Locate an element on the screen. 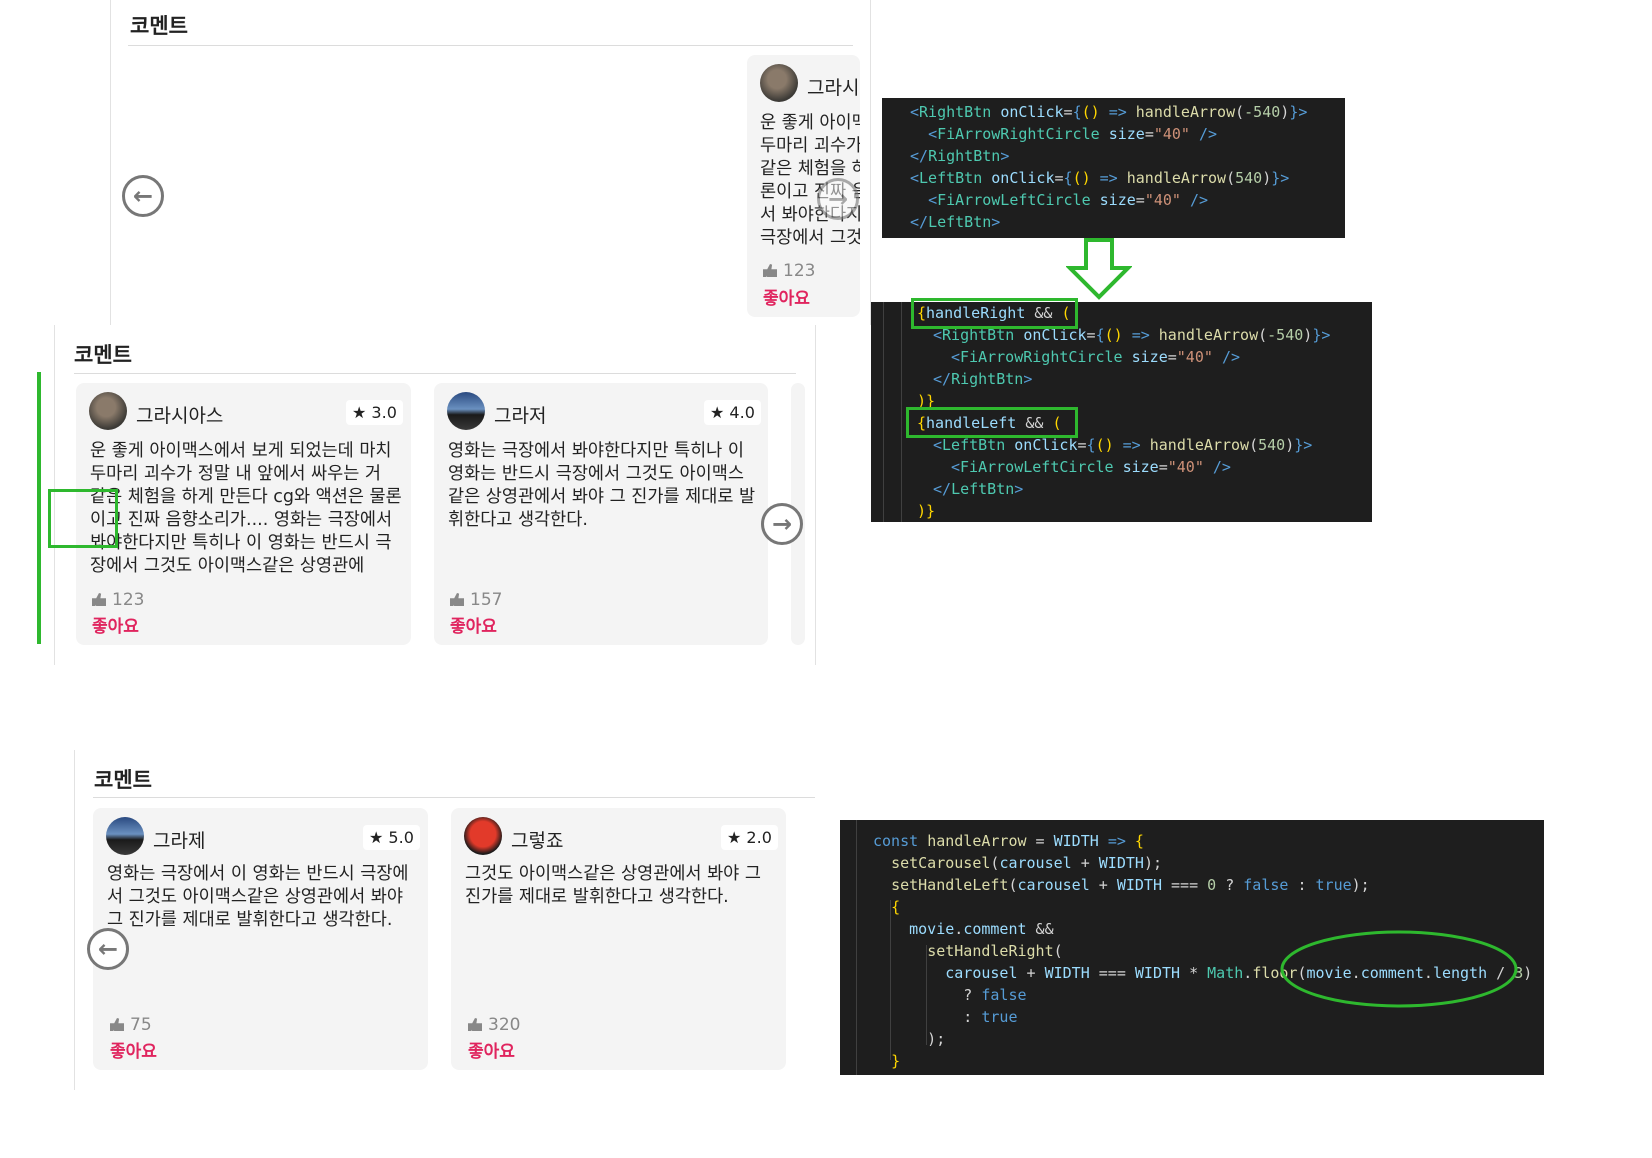 The width and height of the screenshot is (1652, 1158). like-count: 157 is located at coordinates (476, 600).